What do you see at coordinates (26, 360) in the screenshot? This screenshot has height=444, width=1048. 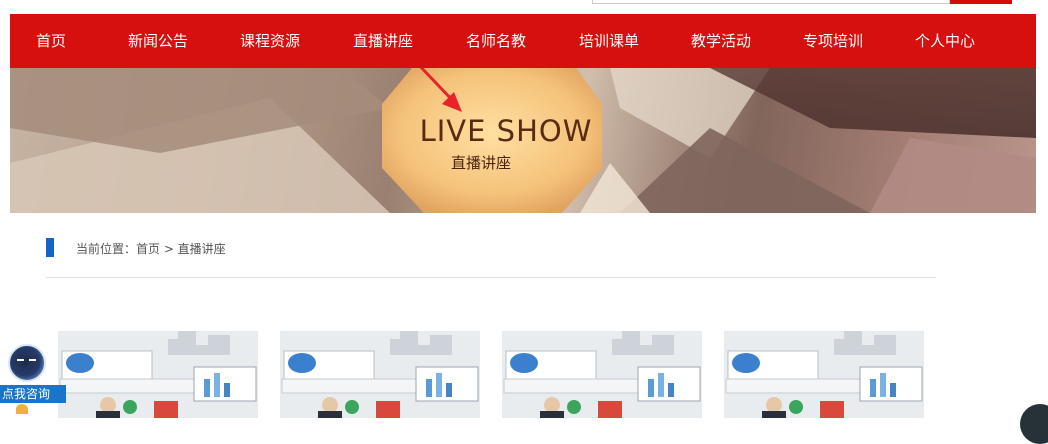 I see `consult-eyes-icon` at bounding box center [26, 360].